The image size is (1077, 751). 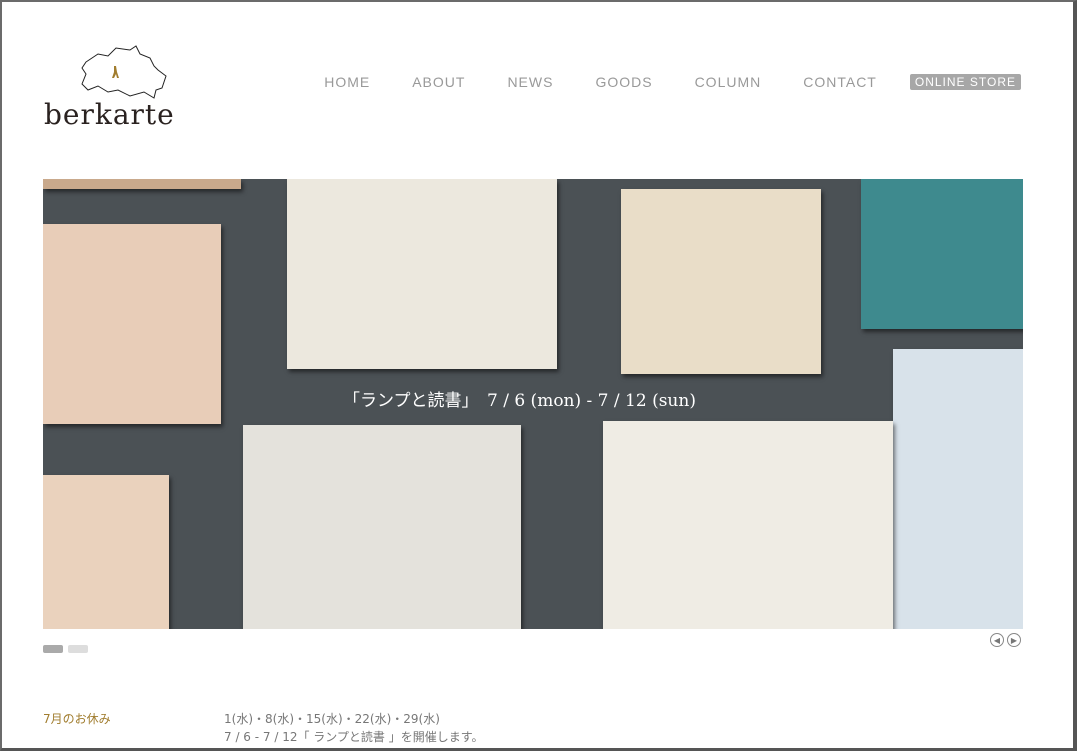 I want to click on logo: berkarte, so click(x=114, y=89).